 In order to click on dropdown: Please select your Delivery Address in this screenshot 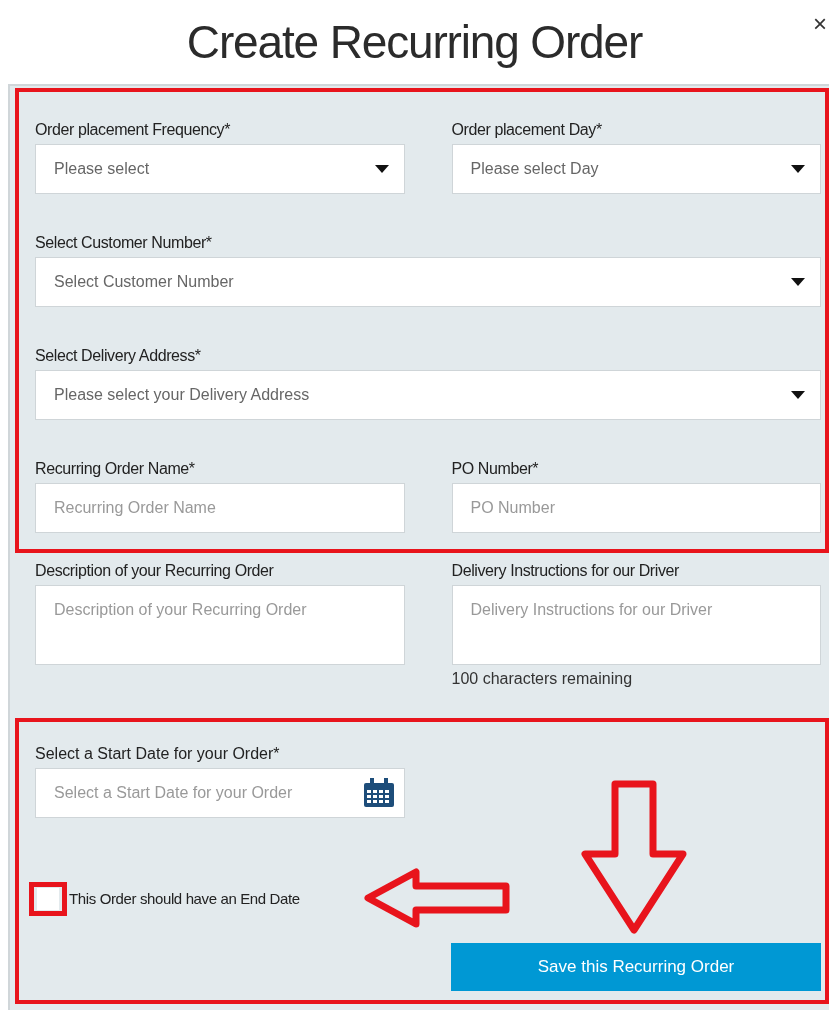, I will do `click(428, 395)`.